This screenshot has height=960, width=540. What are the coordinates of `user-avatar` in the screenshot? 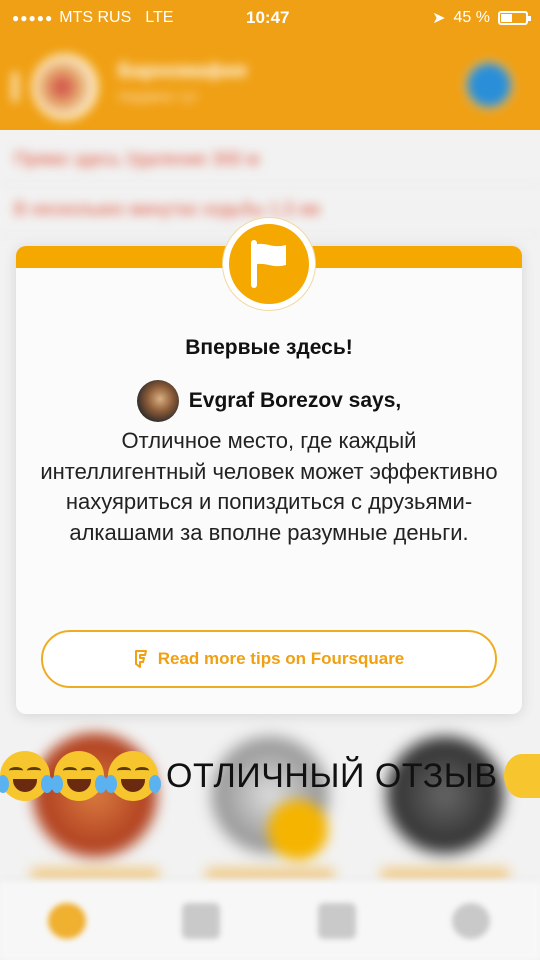 It's located at (489, 85).